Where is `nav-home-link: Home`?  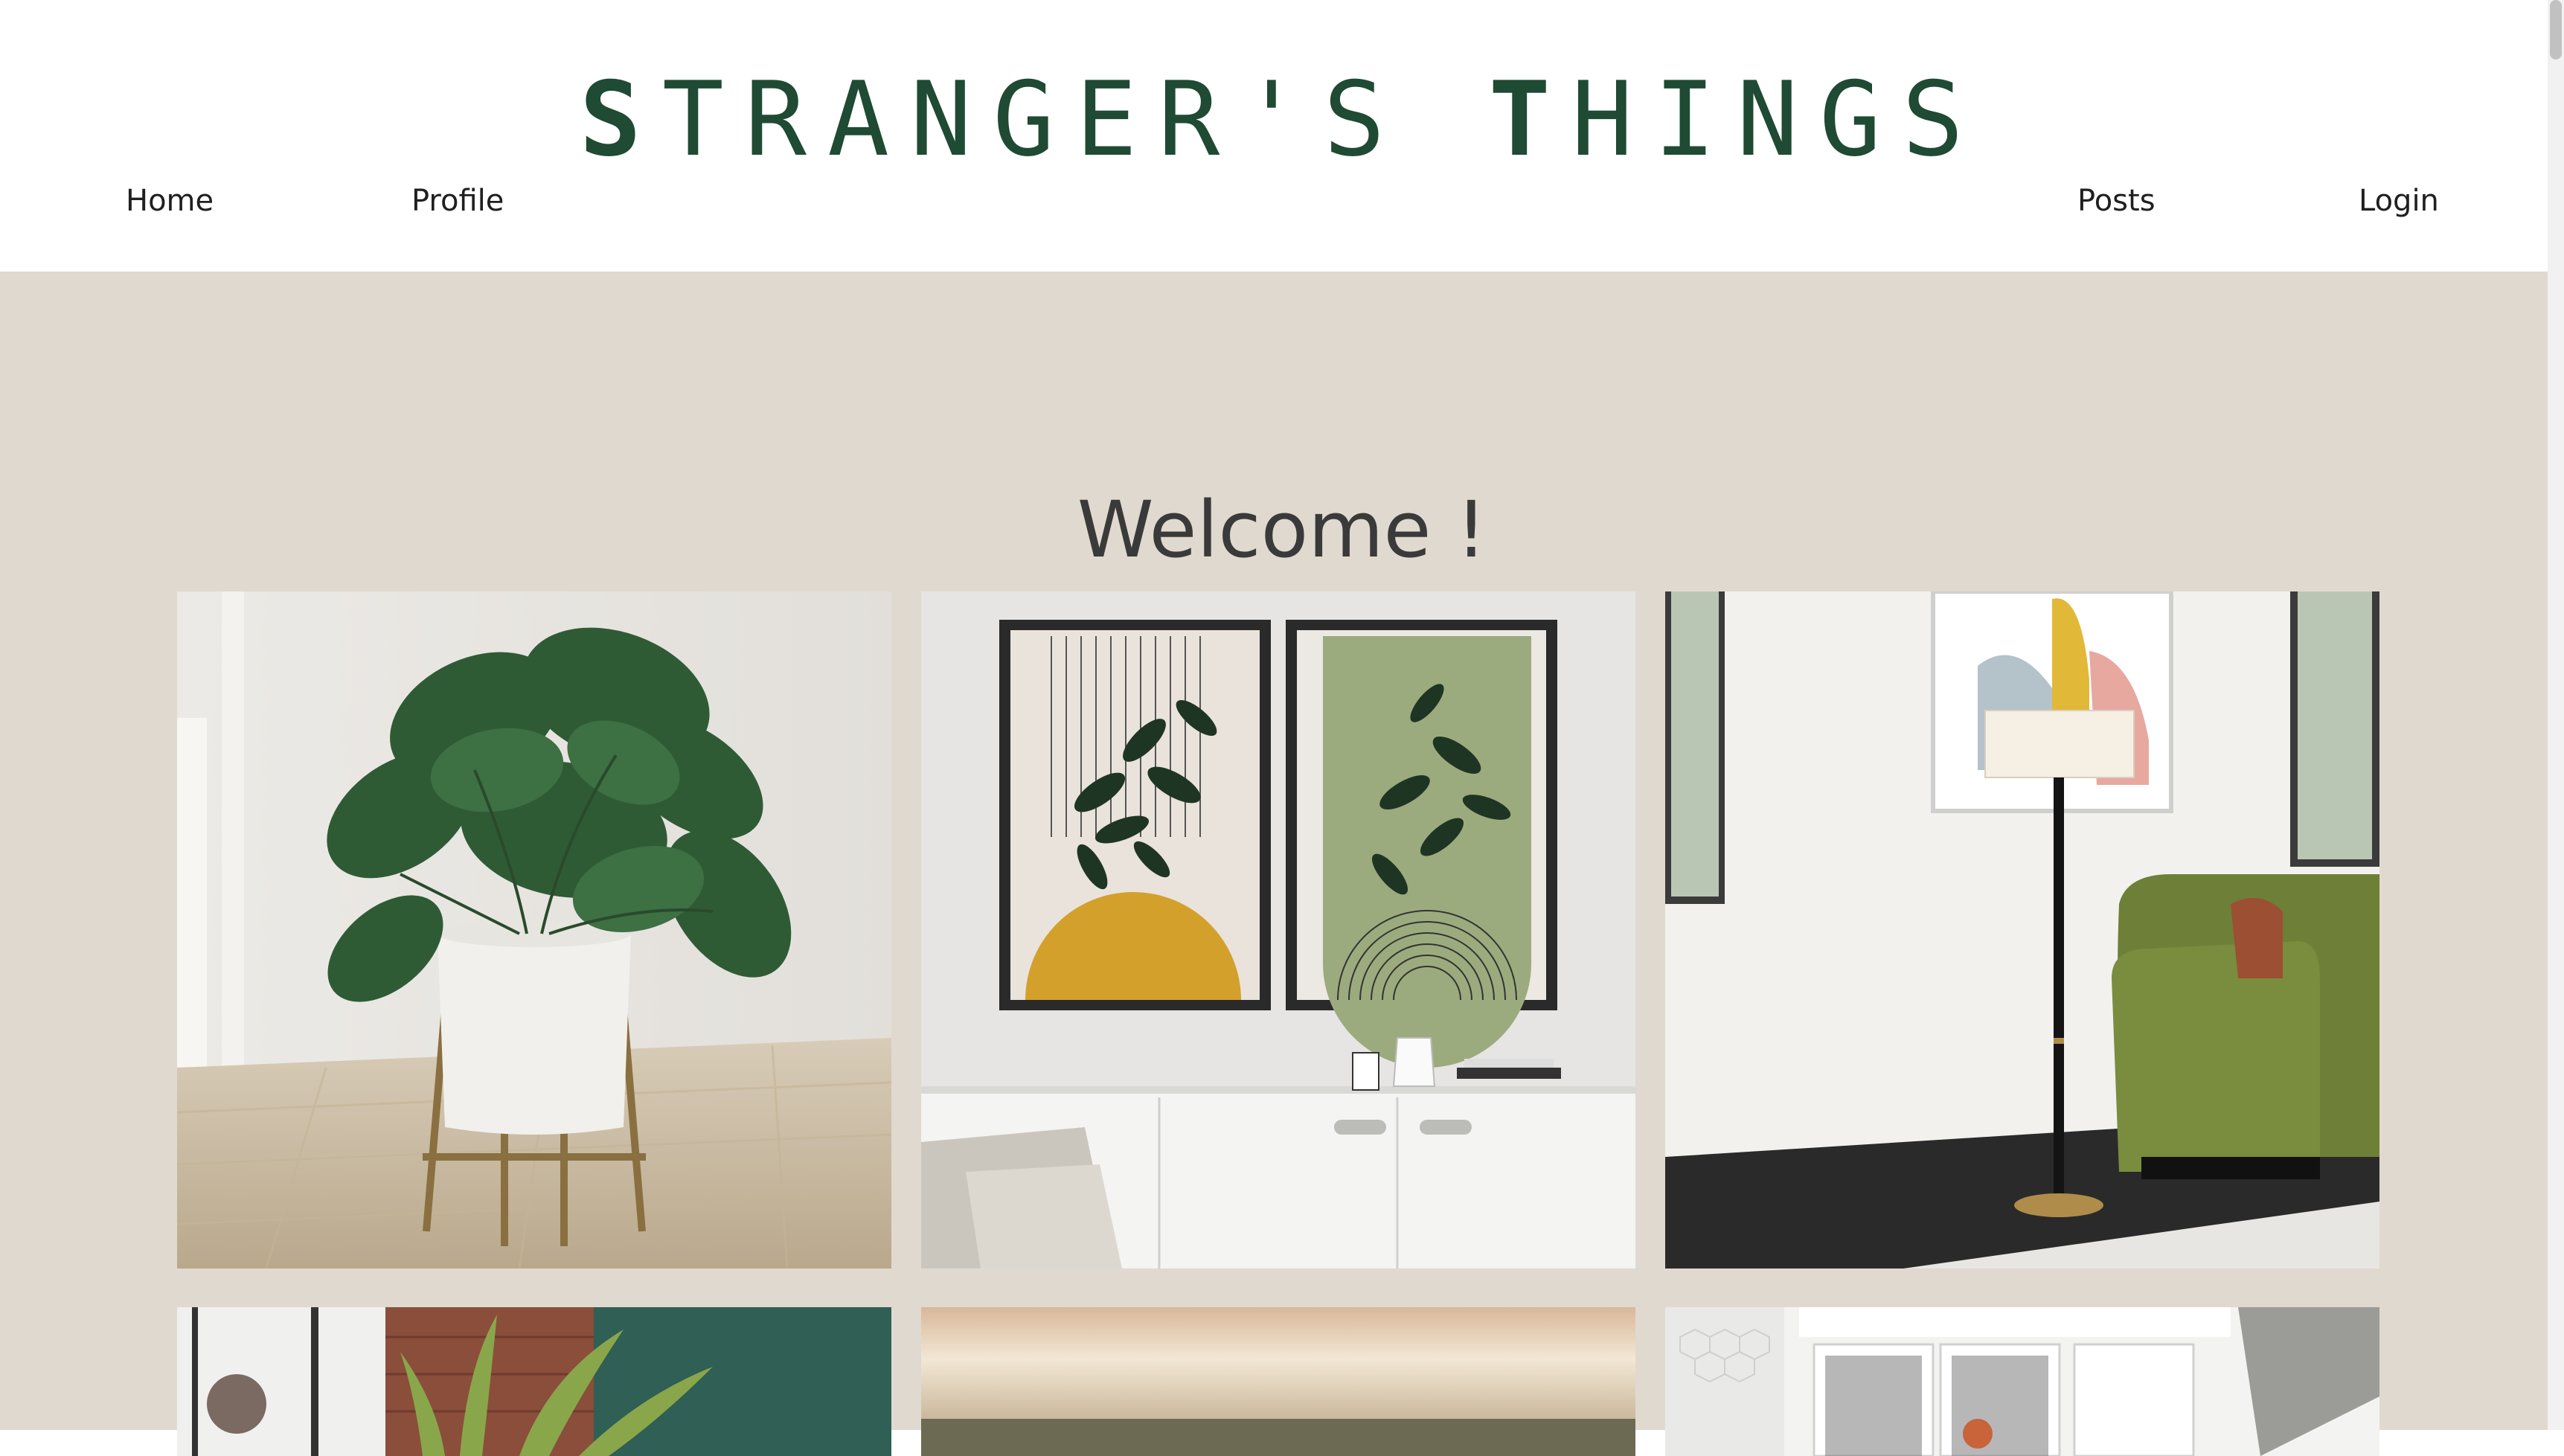 nav-home-link: Home is located at coordinates (170, 201).